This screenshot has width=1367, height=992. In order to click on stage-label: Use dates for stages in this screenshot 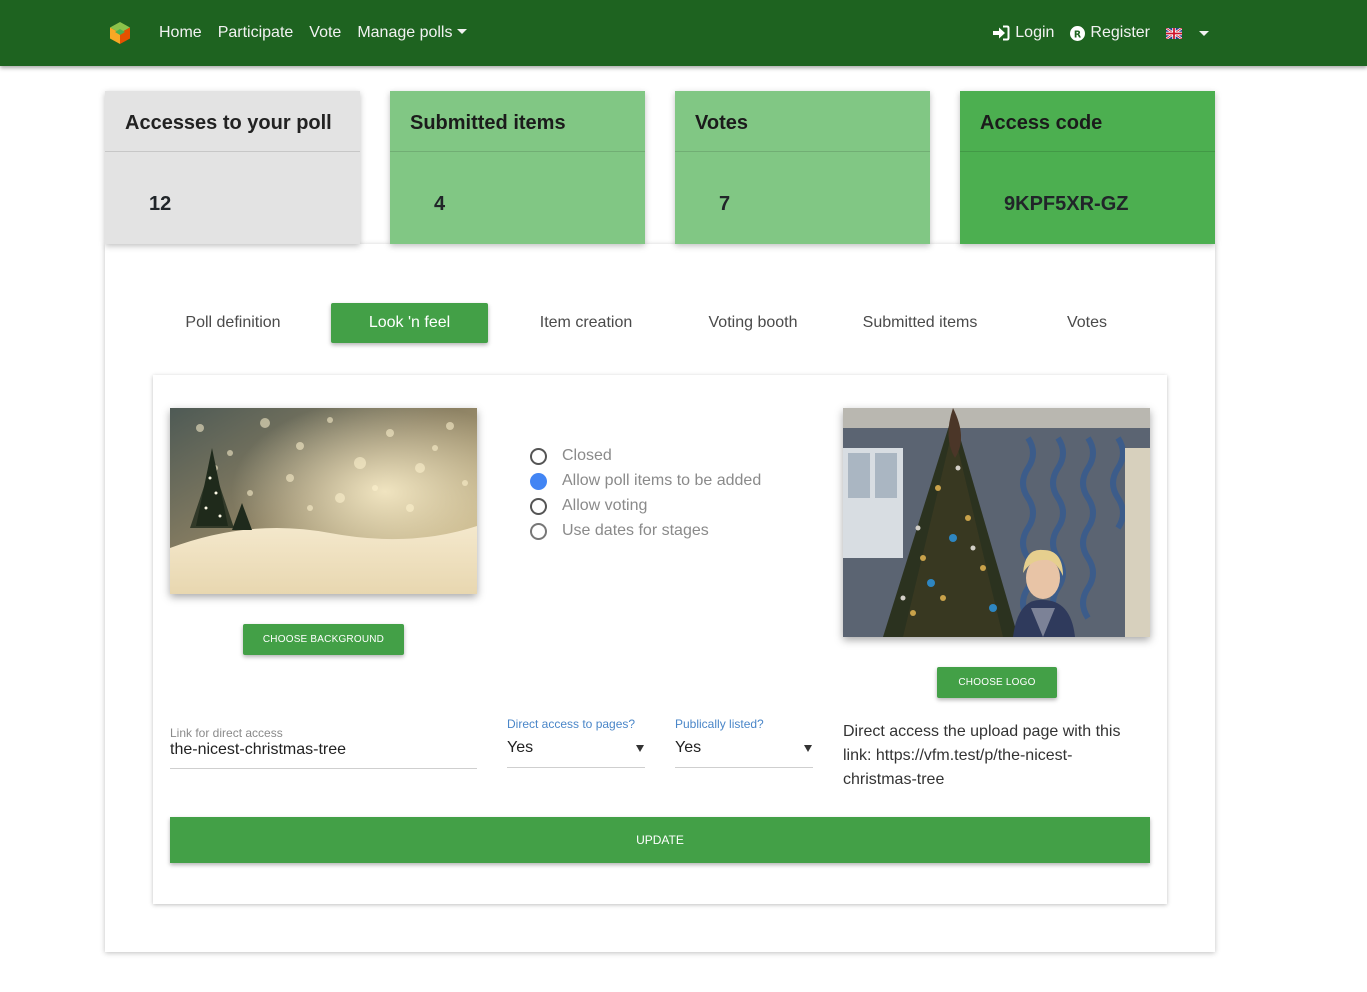, I will do `click(635, 530)`.